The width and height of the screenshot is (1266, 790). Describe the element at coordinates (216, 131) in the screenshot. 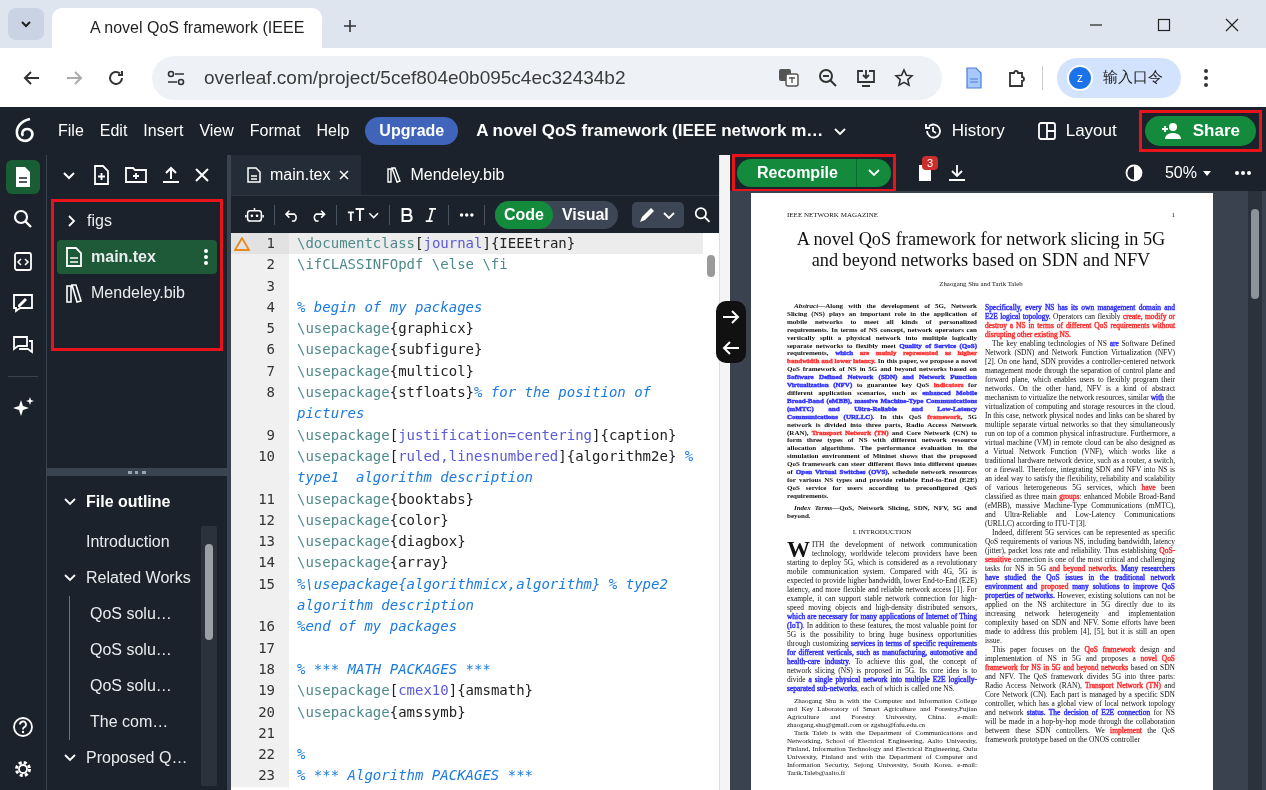

I see `menu-item: View` at that location.